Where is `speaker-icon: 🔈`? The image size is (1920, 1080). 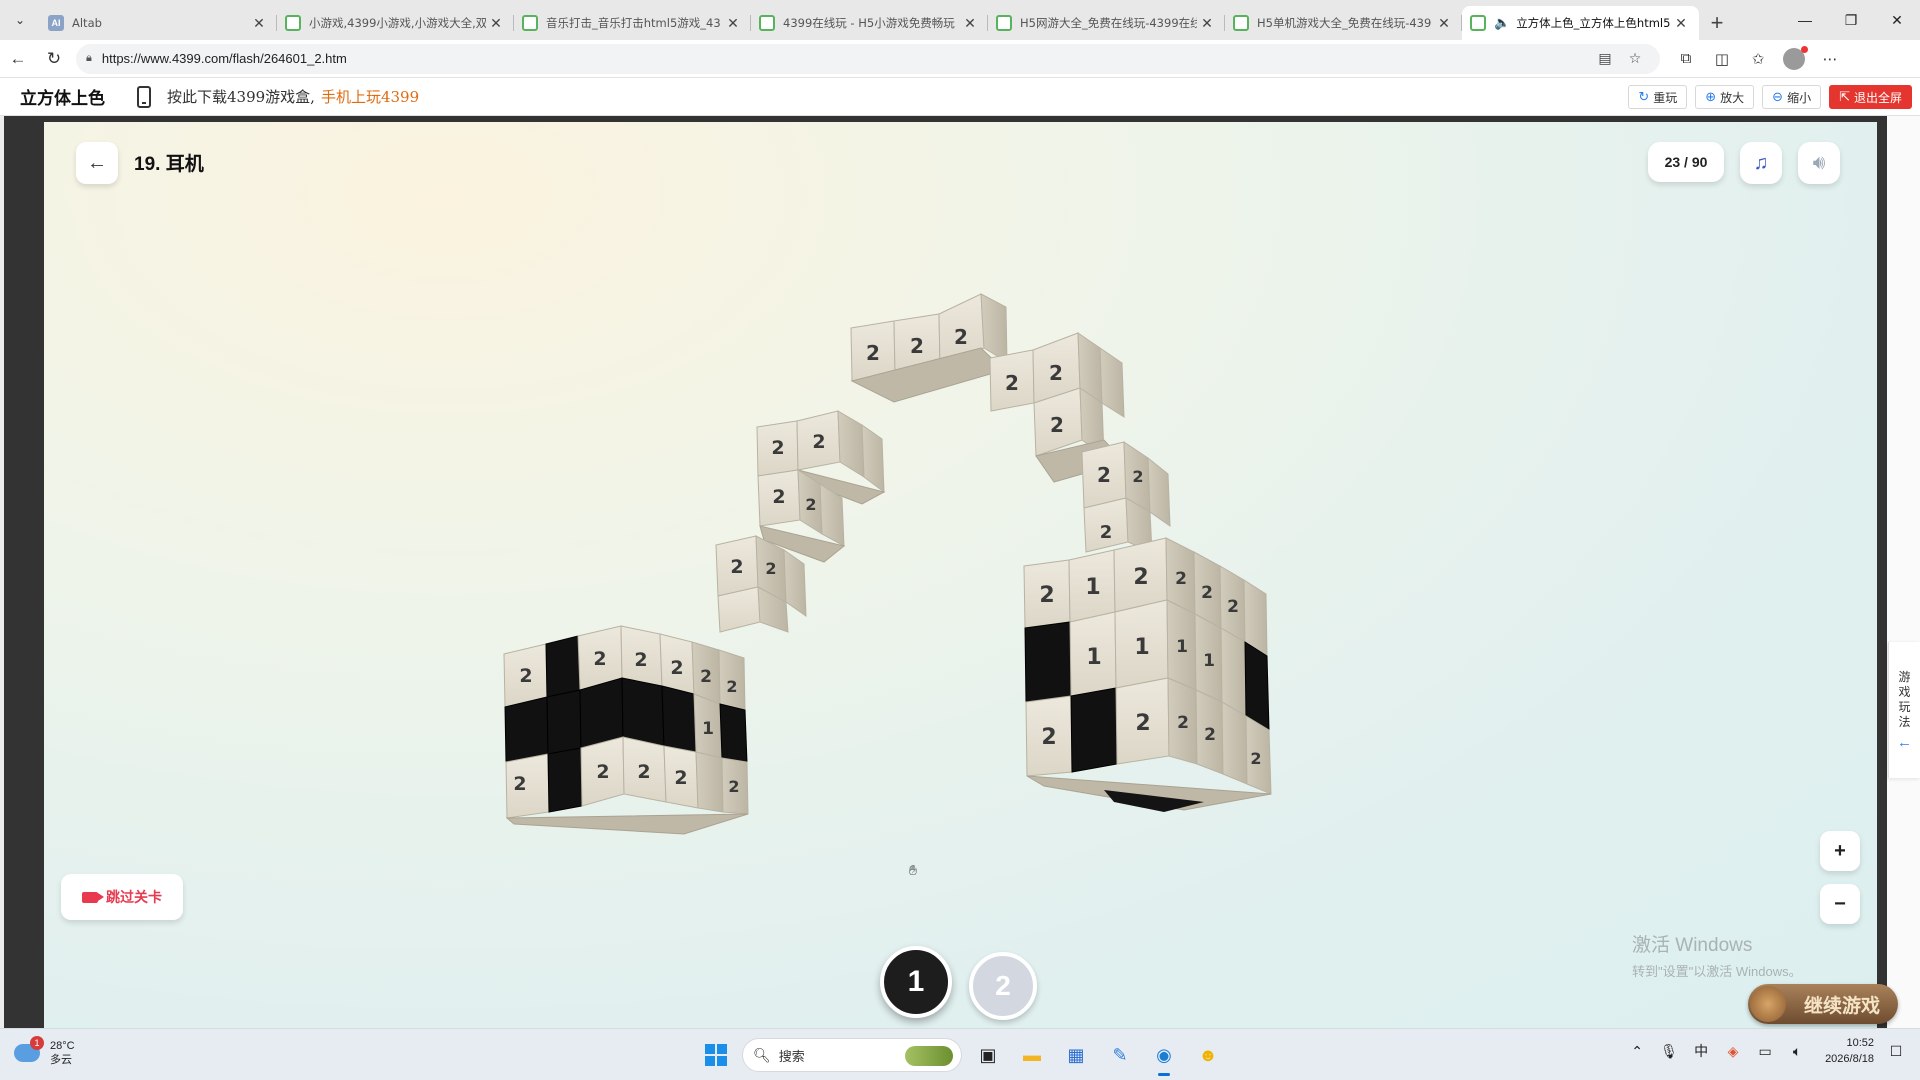
speaker-icon: 🔈 is located at coordinates (1502, 23).